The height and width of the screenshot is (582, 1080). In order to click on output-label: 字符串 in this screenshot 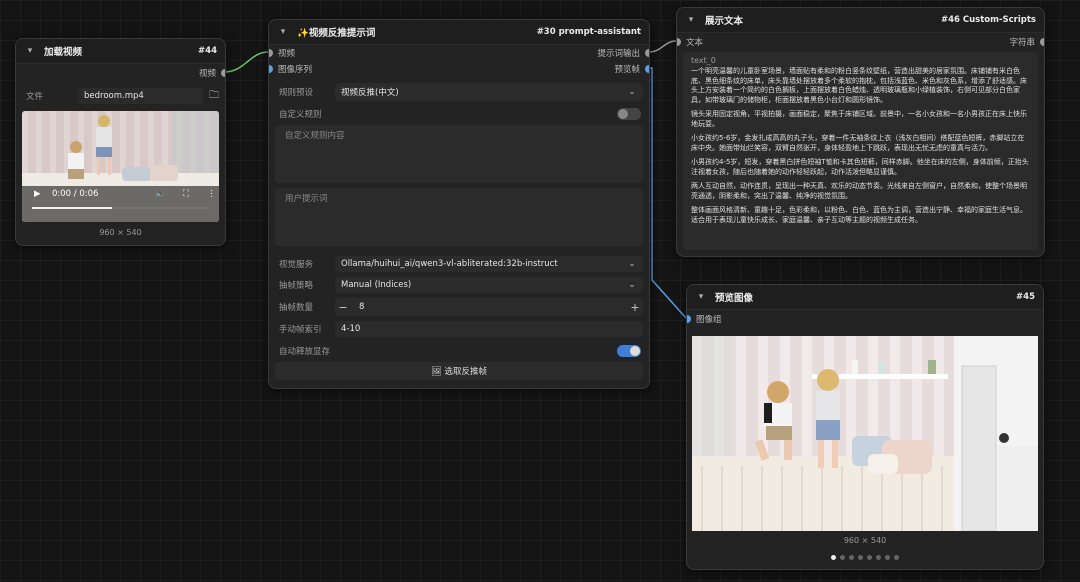, I will do `click(1022, 43)`.